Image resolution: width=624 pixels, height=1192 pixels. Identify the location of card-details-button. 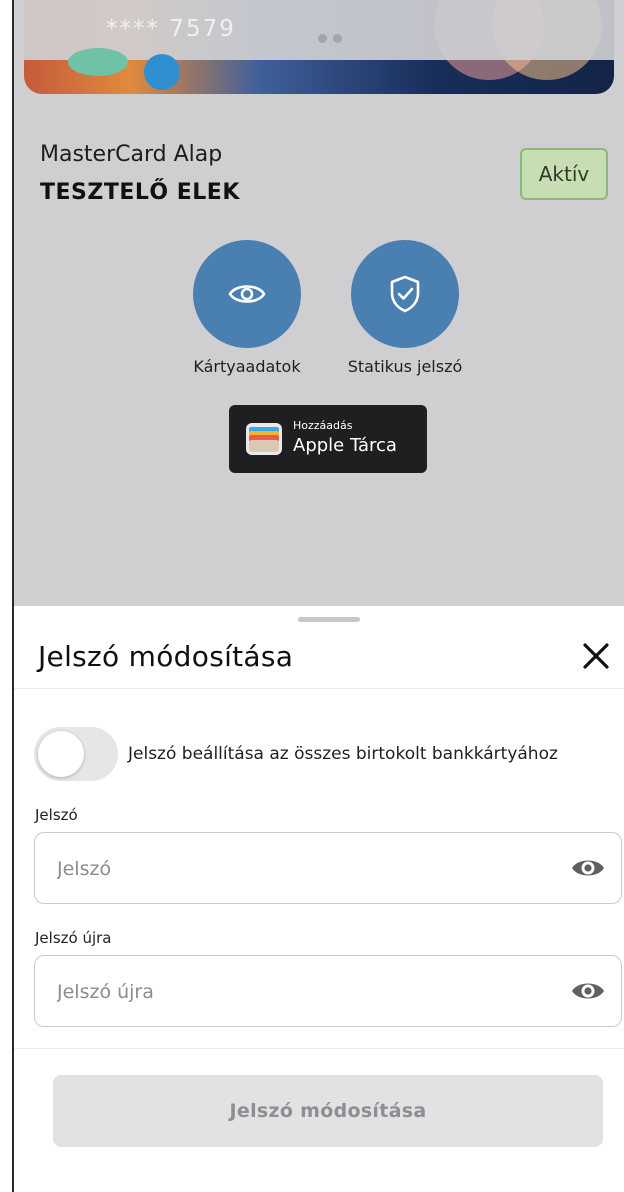
(247, 294).